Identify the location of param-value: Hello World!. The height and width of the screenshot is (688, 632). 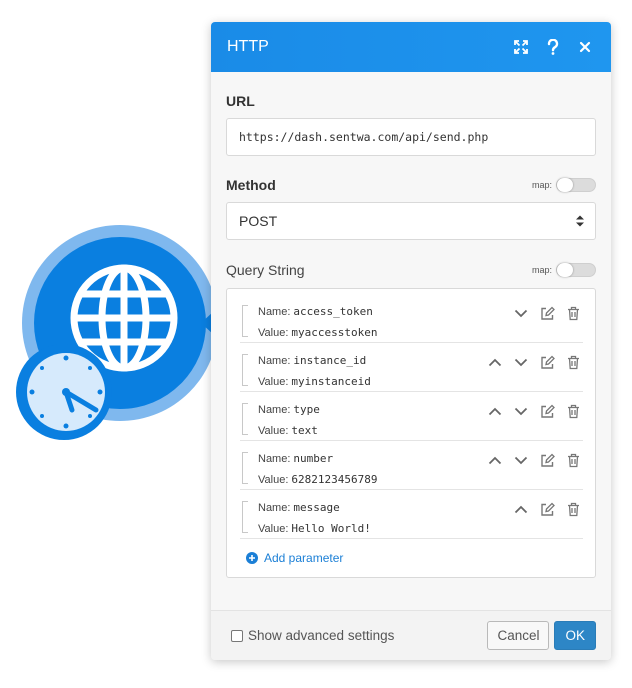
(331, 528).